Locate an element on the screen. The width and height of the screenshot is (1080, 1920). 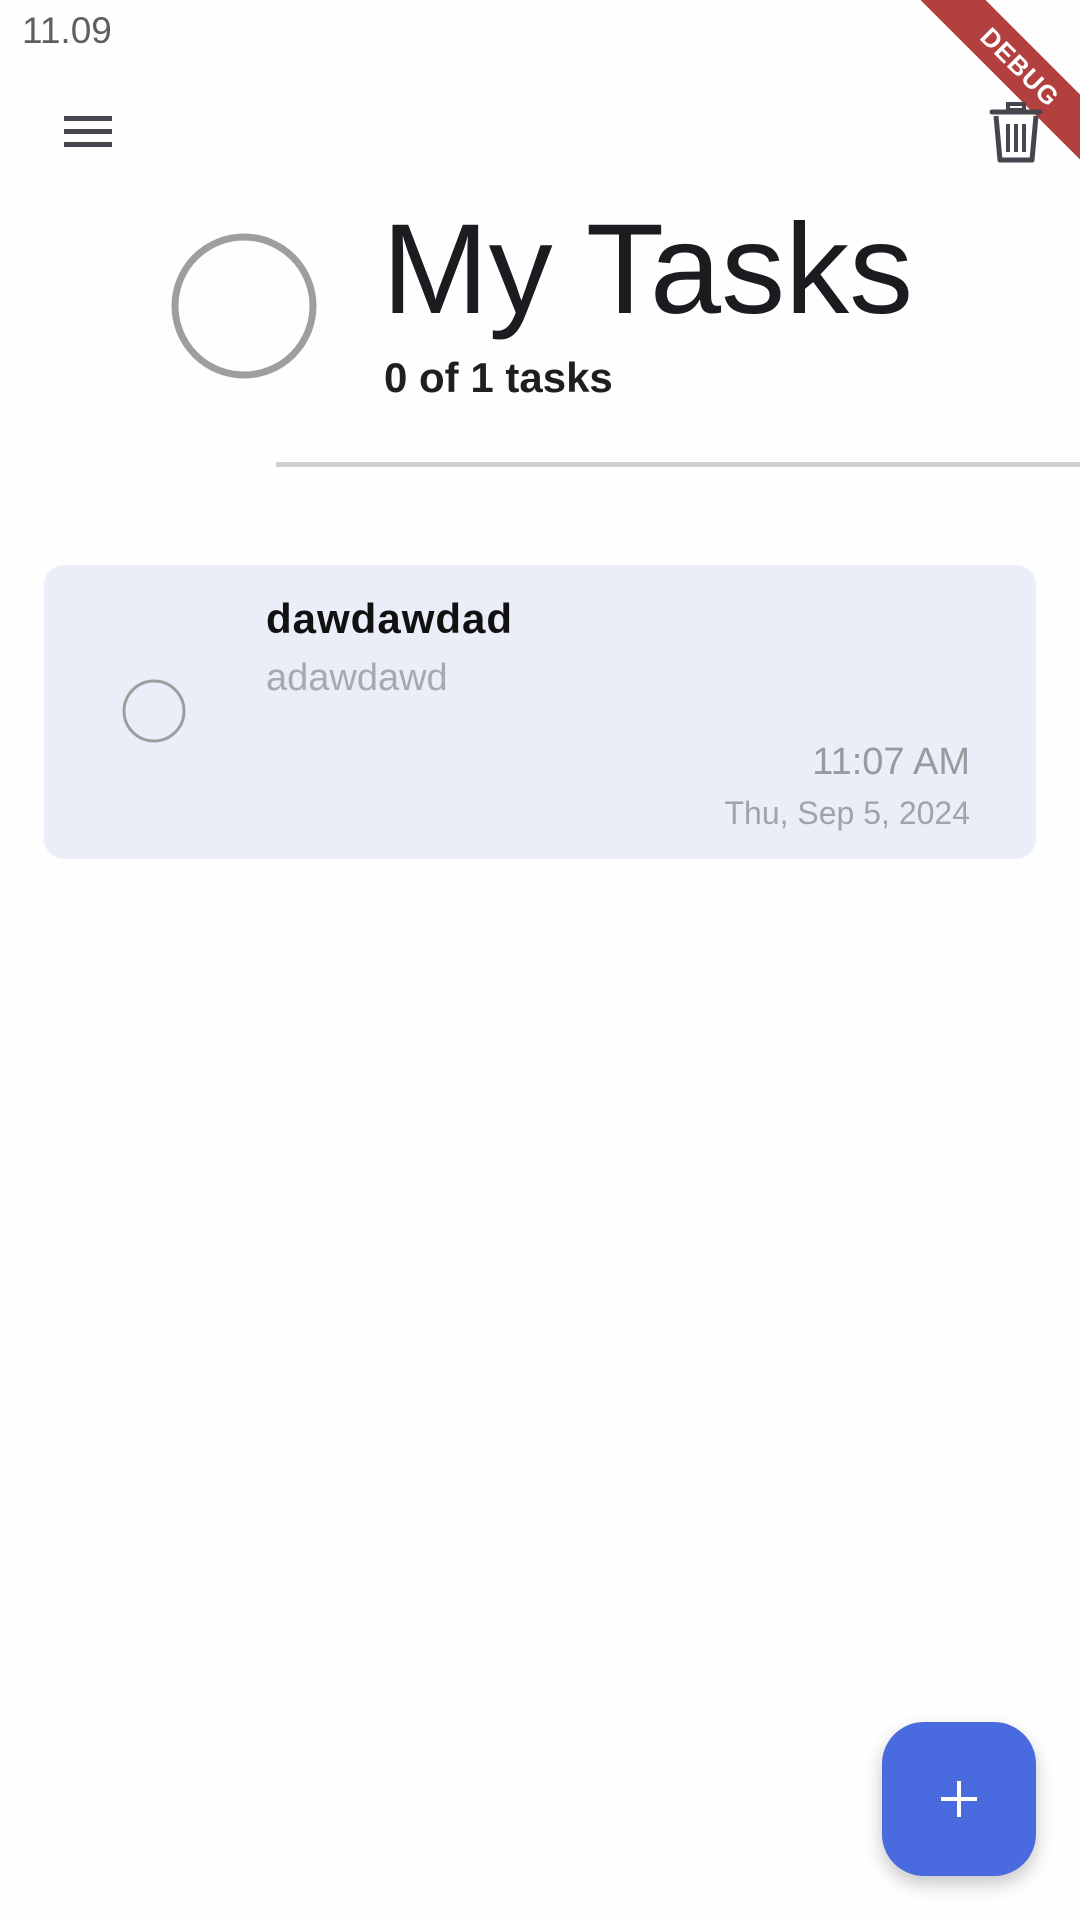
add-task-button is located at coordinates (959, 1799).